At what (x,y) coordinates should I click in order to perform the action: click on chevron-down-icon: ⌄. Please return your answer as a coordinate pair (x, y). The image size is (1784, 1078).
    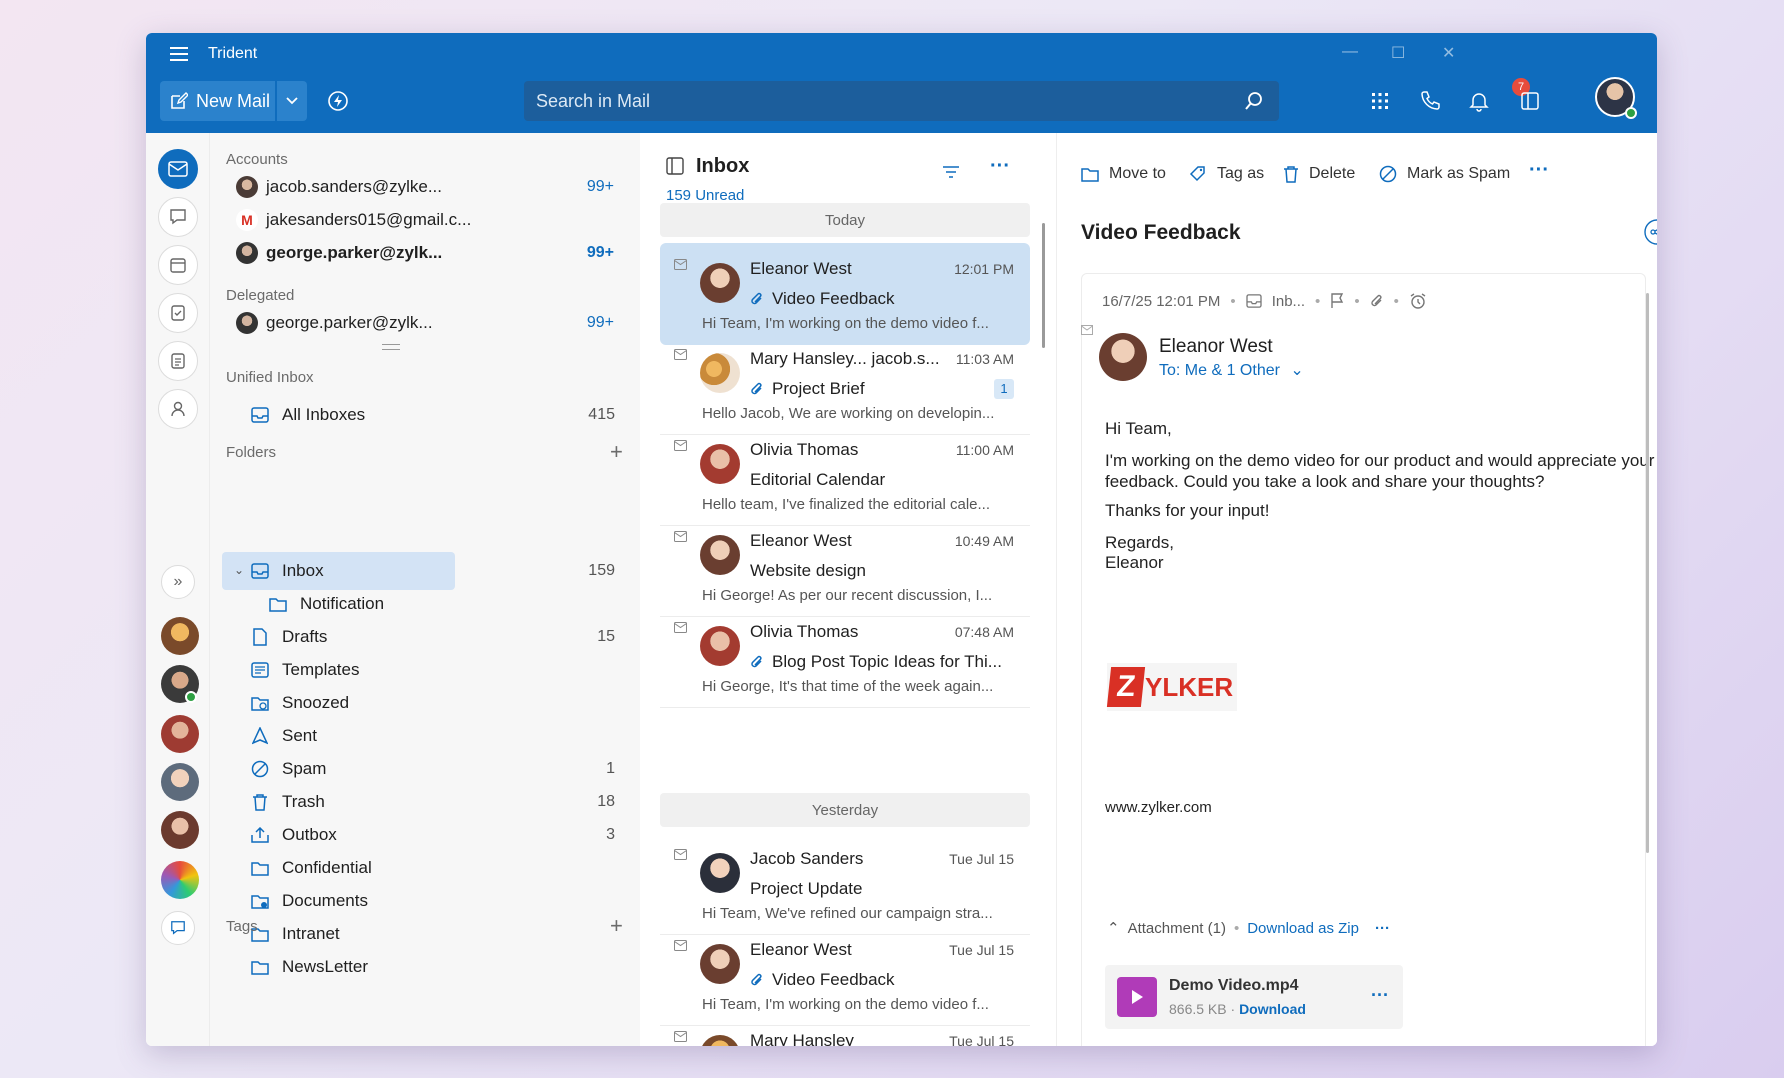
    Looking at the image, I should click on (239, 570).